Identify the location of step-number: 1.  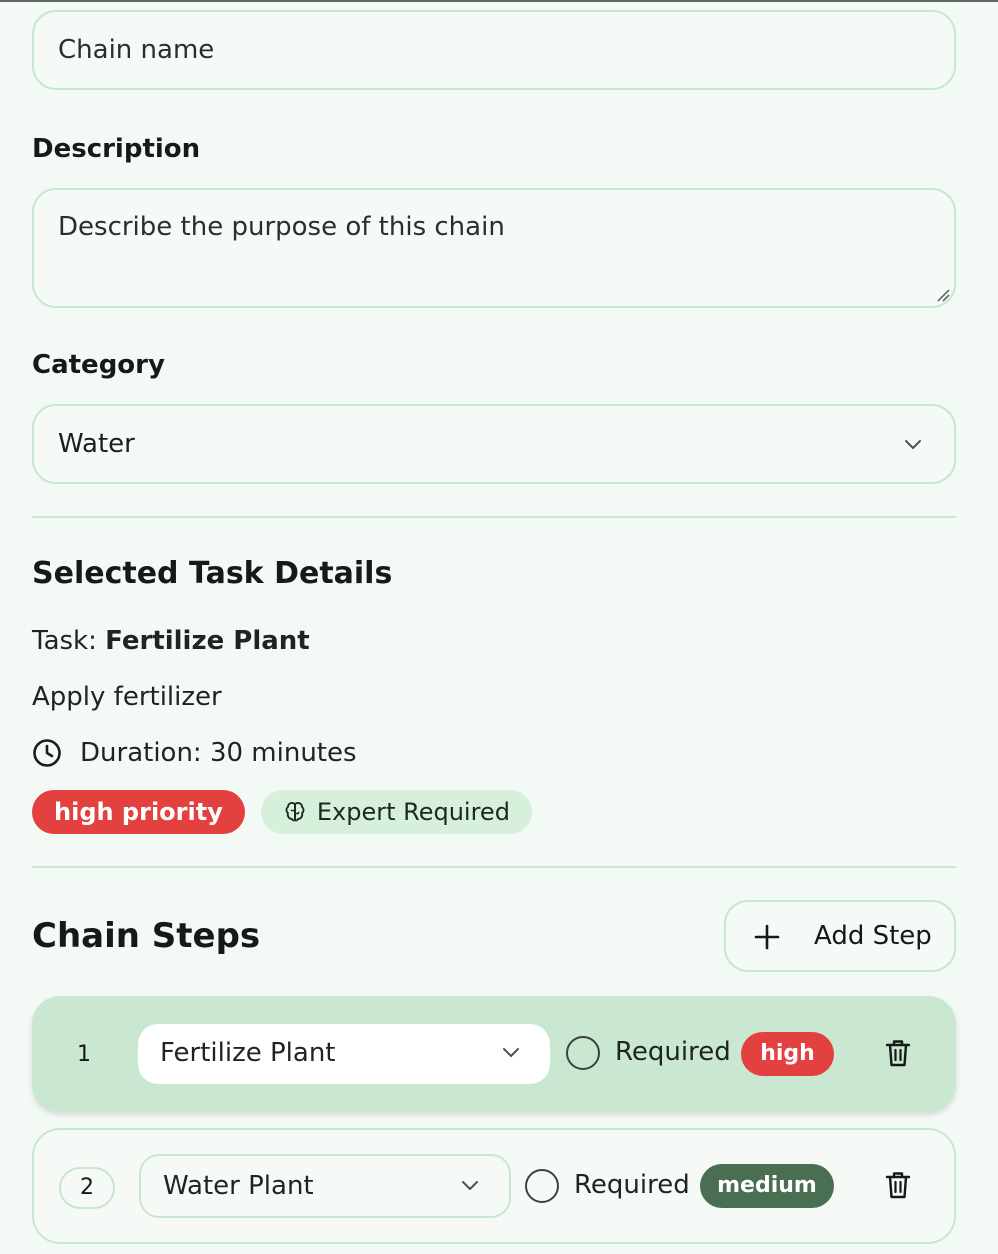
(84, 1054).